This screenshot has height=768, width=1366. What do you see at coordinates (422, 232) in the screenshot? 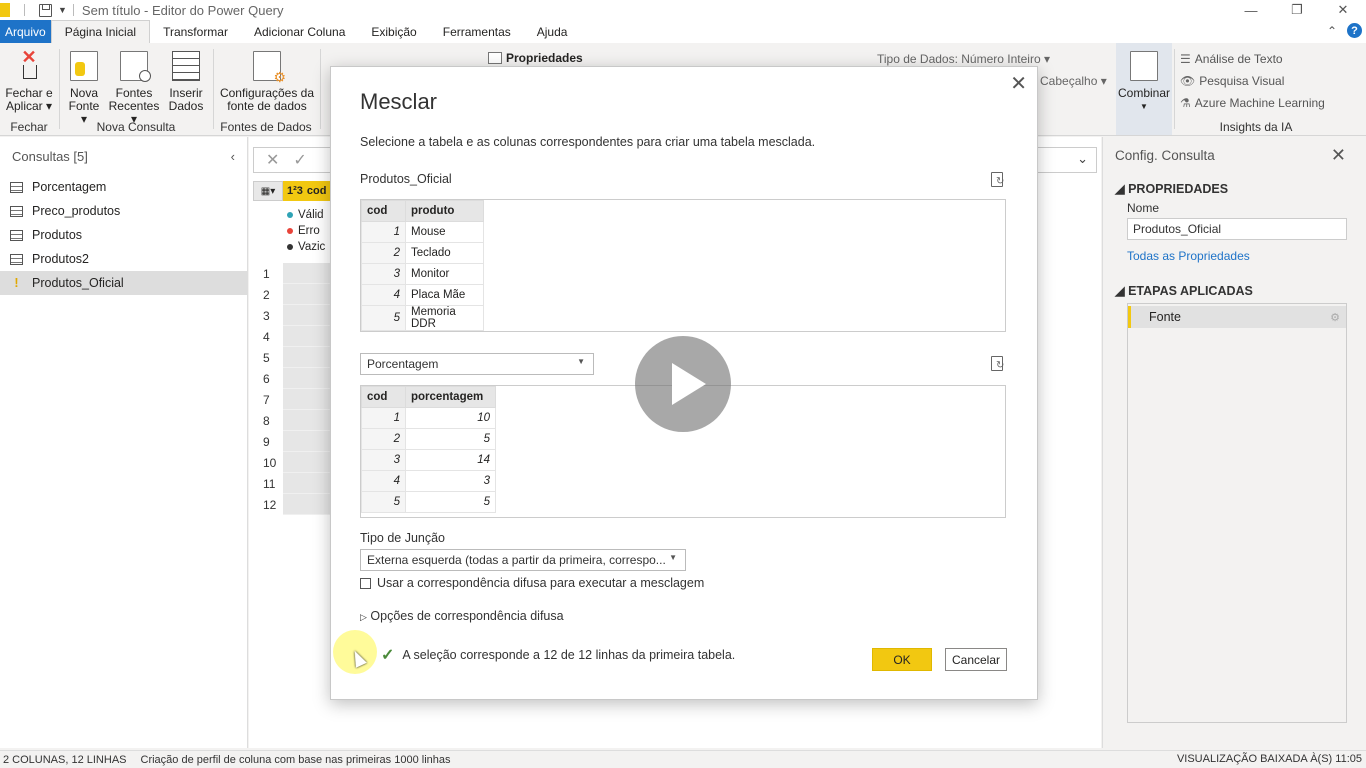
I see `table-row: 1 Mouse` at bounding box center [422, 232].